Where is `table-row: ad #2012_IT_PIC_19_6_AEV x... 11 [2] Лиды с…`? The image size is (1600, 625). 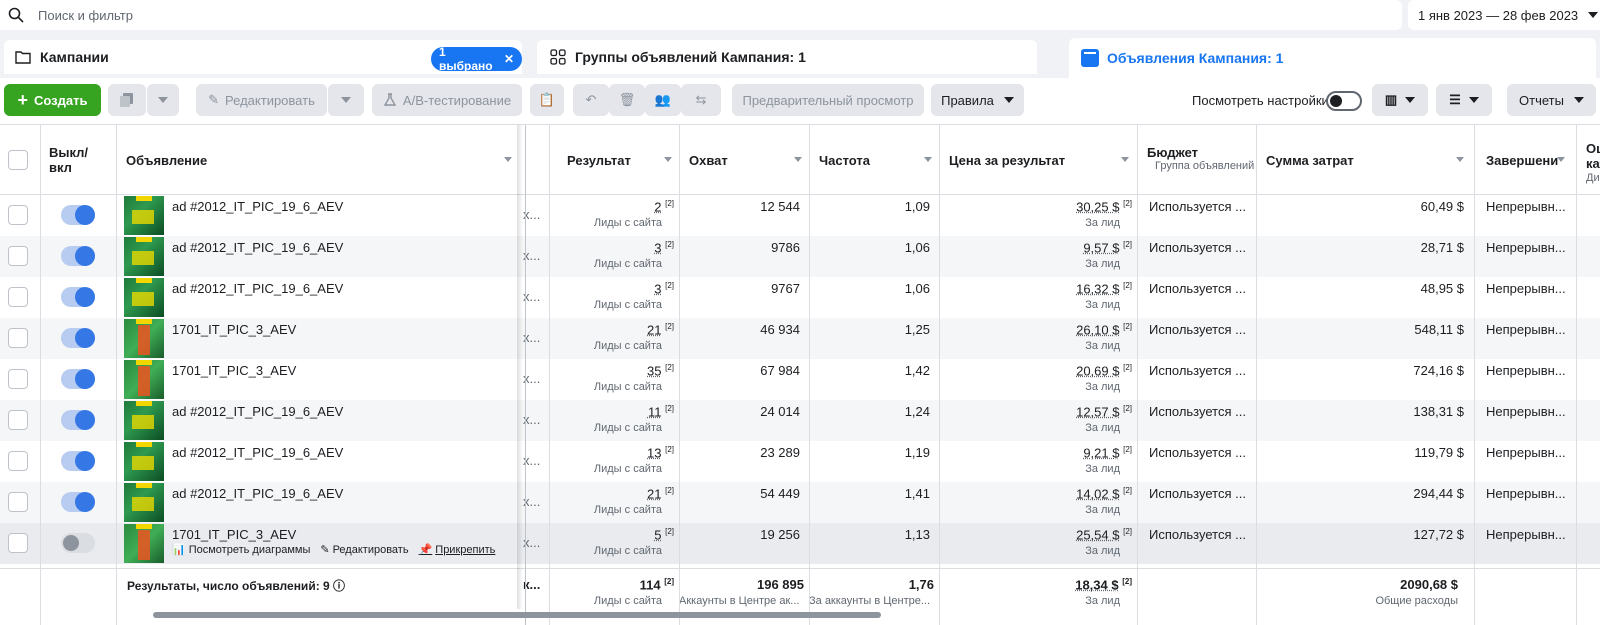 table-row: ad #2012_IT_PIC_19_6_AEV x... 11 [2] Лиды с… is located at coordinates (800, 420).